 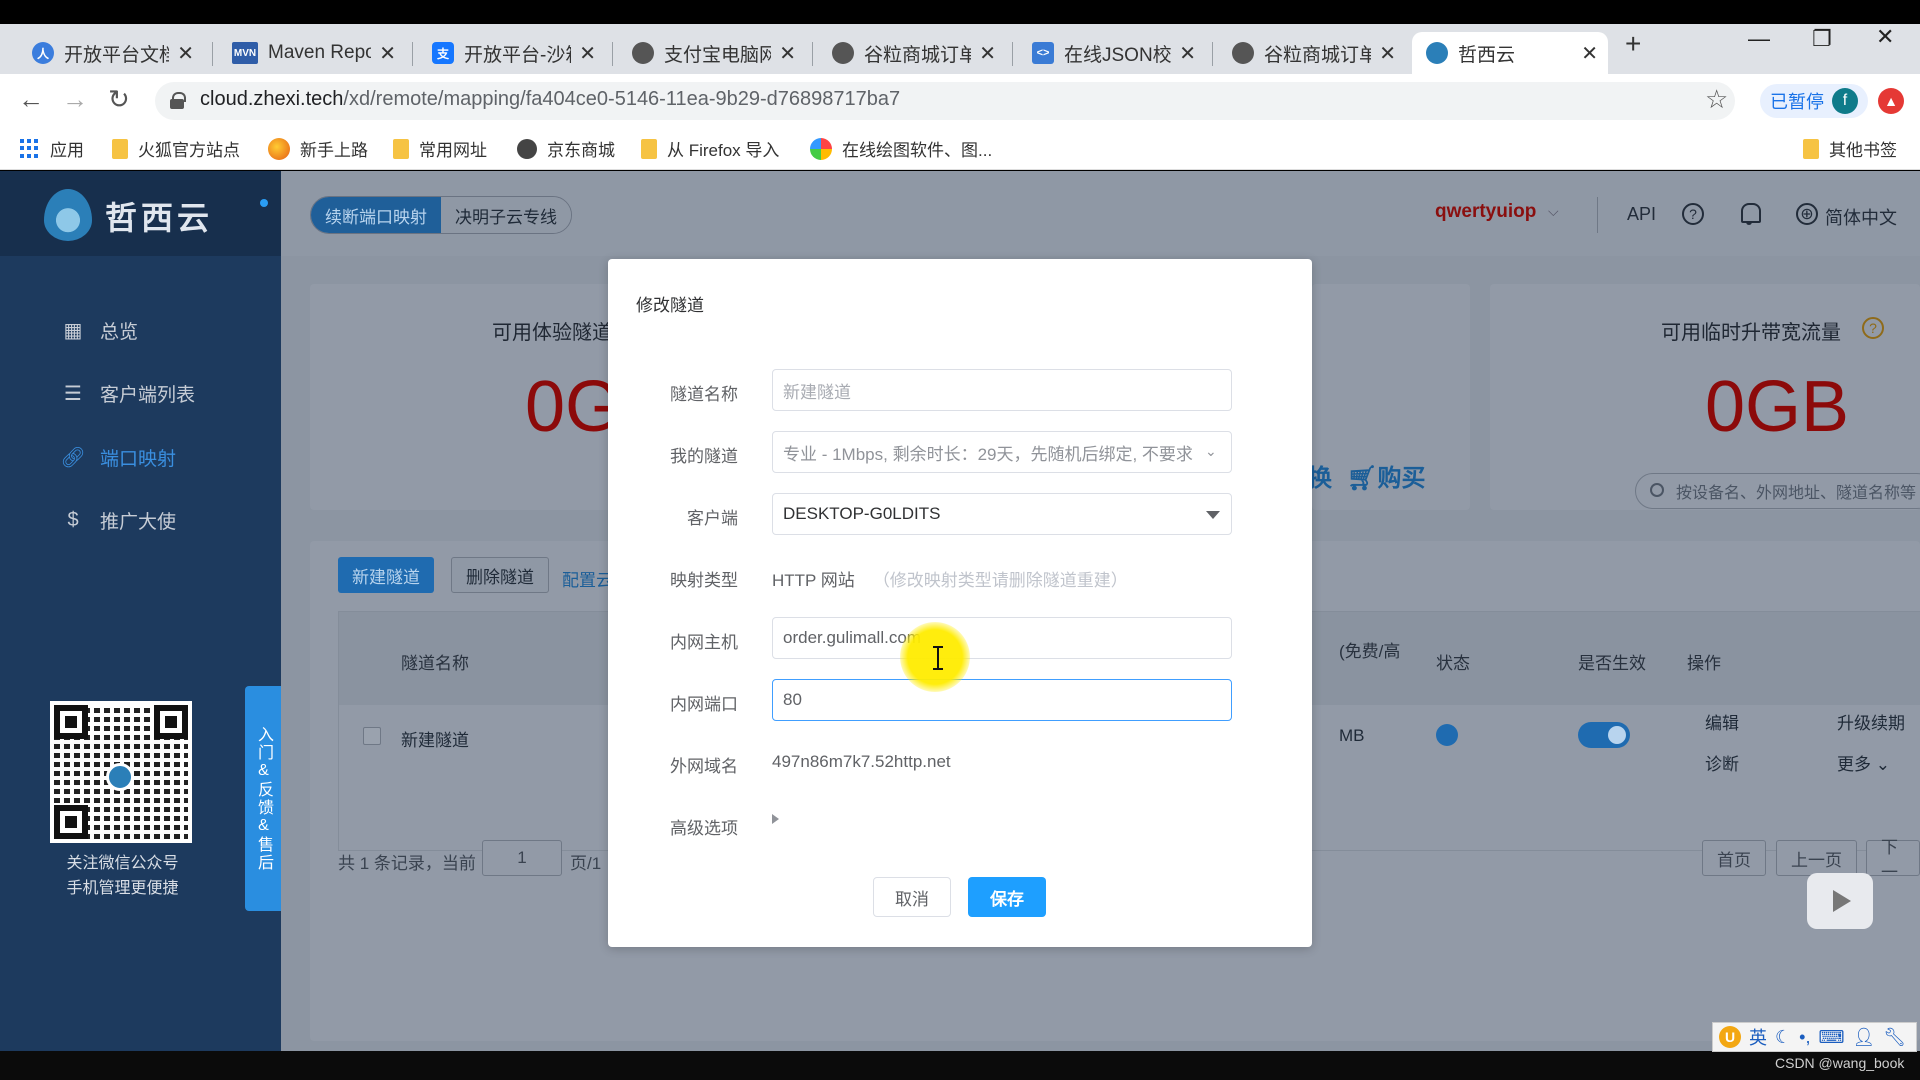 I want to click on cancel-button: 取消, so click(x=912, y=897).